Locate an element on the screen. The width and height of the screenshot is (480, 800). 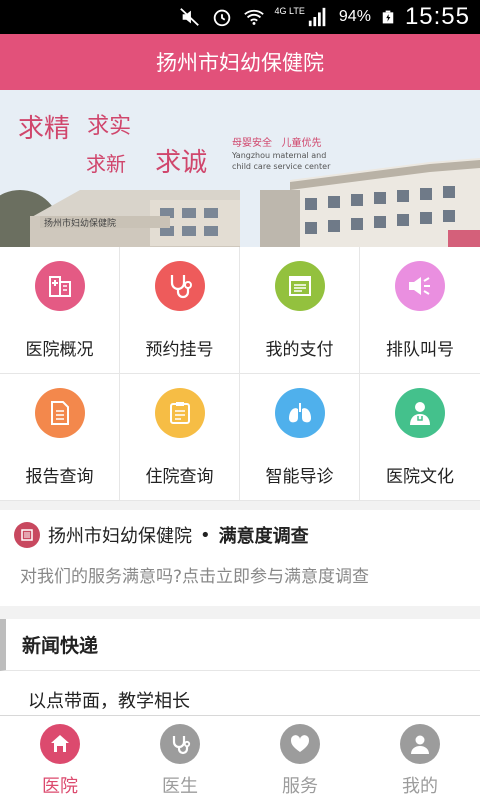
grid-item-label: 医院概况 is located at coordinates (59, 350).